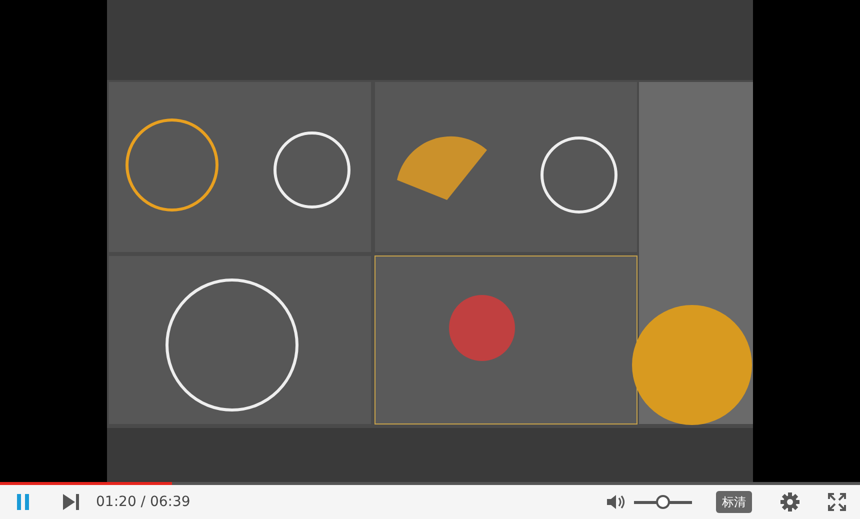  What do you see at coordinates (143, 502) in the screenshot?
I see `time-display: 01:20 / 06:39` at bounding box center [143, 502].